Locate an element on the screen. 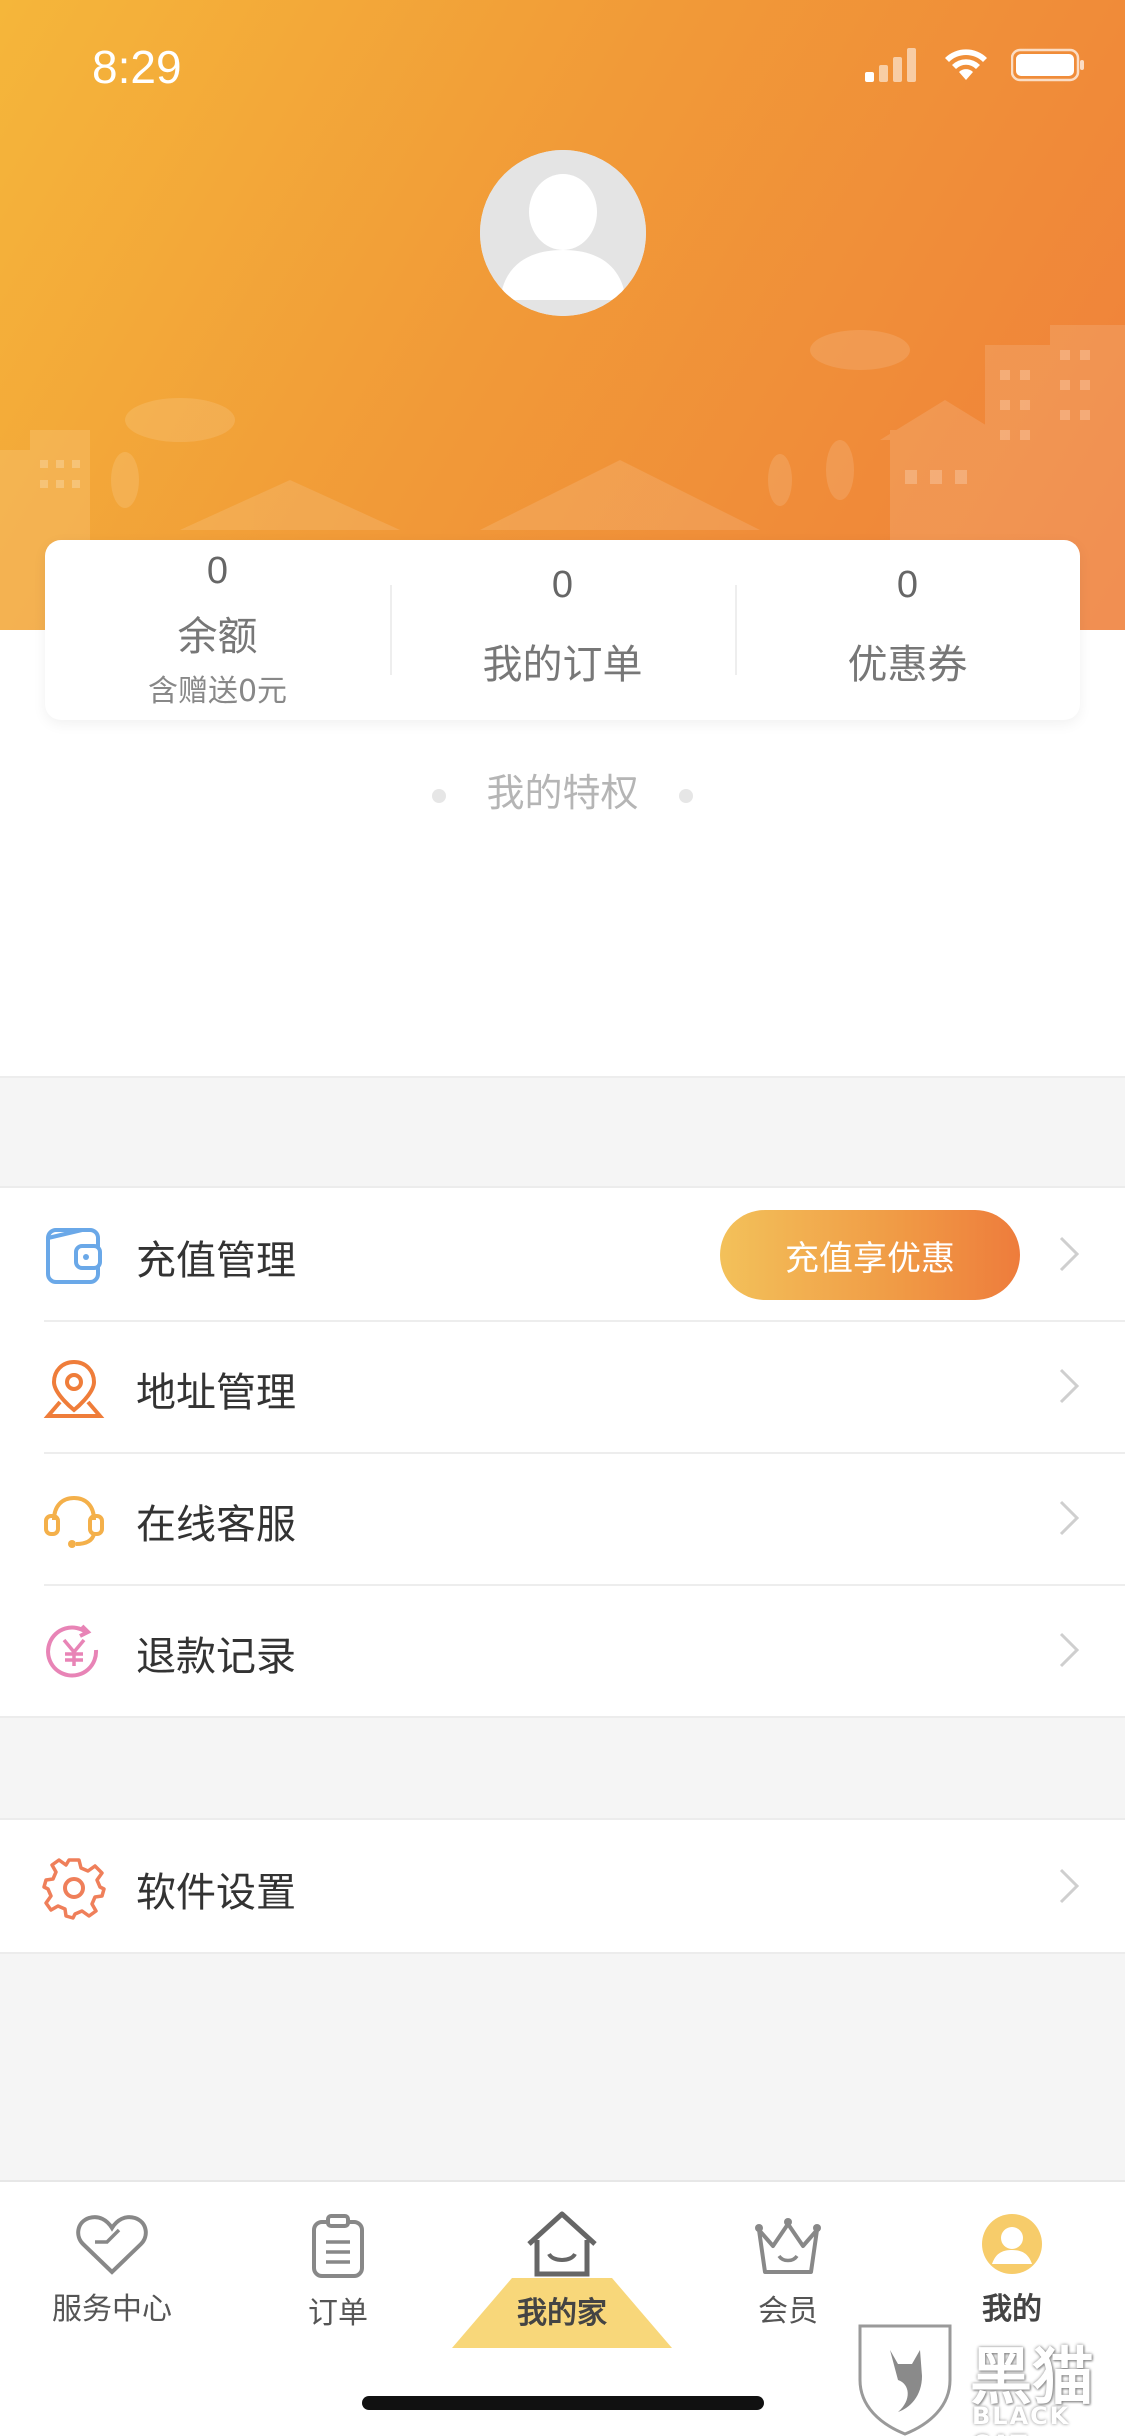 The image size is (1125, 2436). orders-value: 0 is located at coordinates (562, 585).